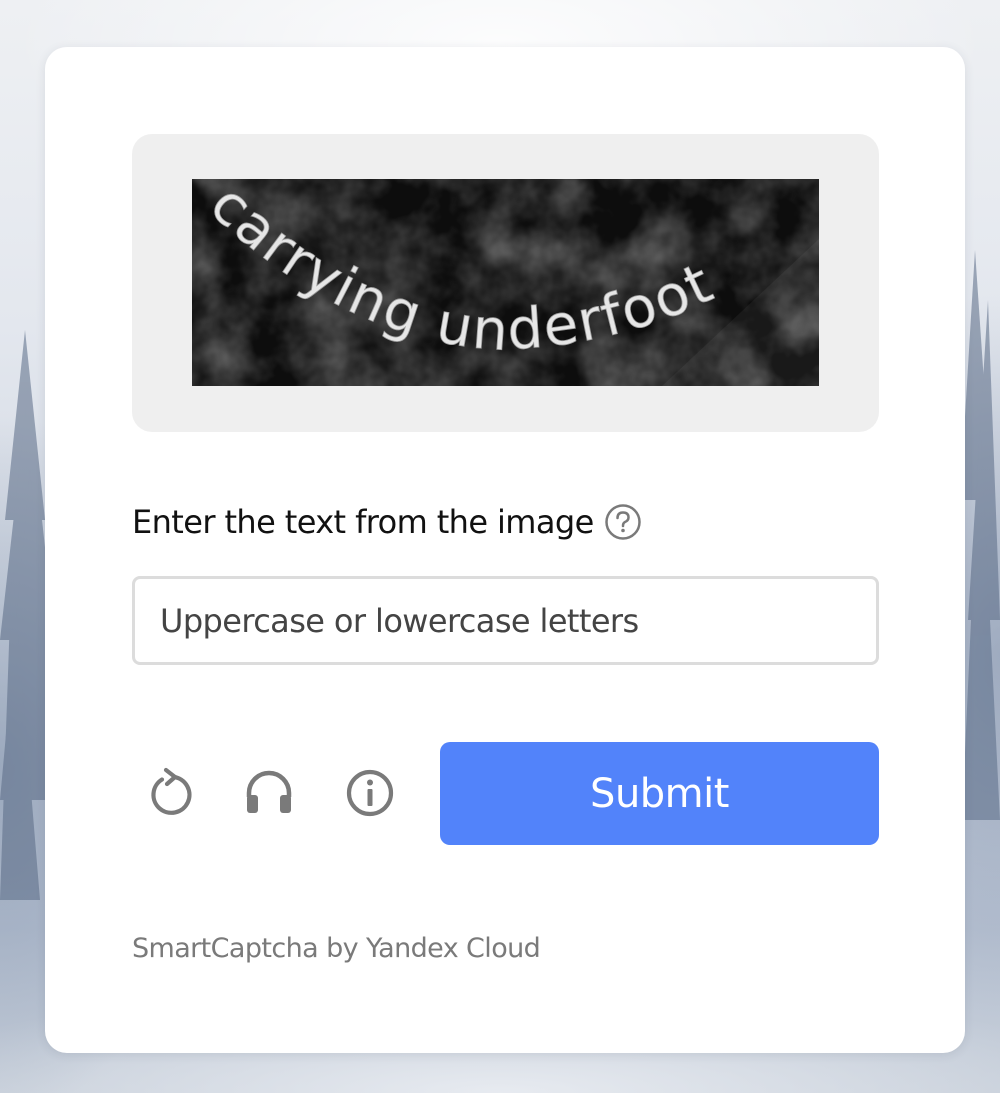 The width and height of the screenshot is (1000, 1093). I want to click on info-button, so click(370, 793).